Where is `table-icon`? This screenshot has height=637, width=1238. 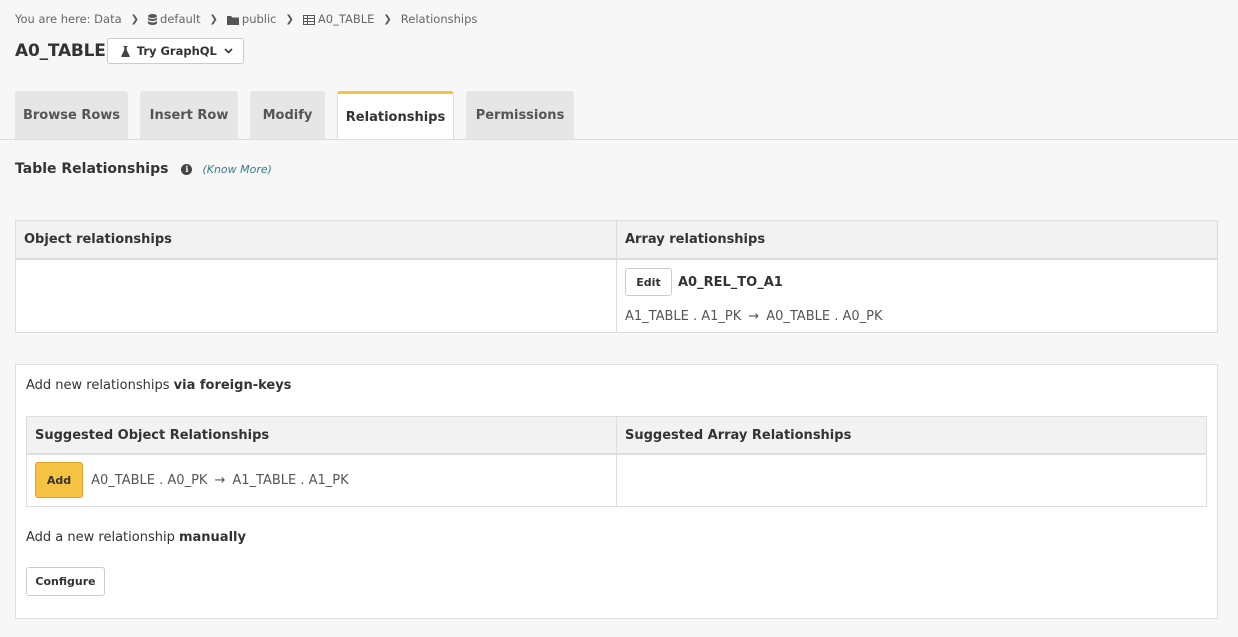 table-icon is located at coordinates (308, 19).